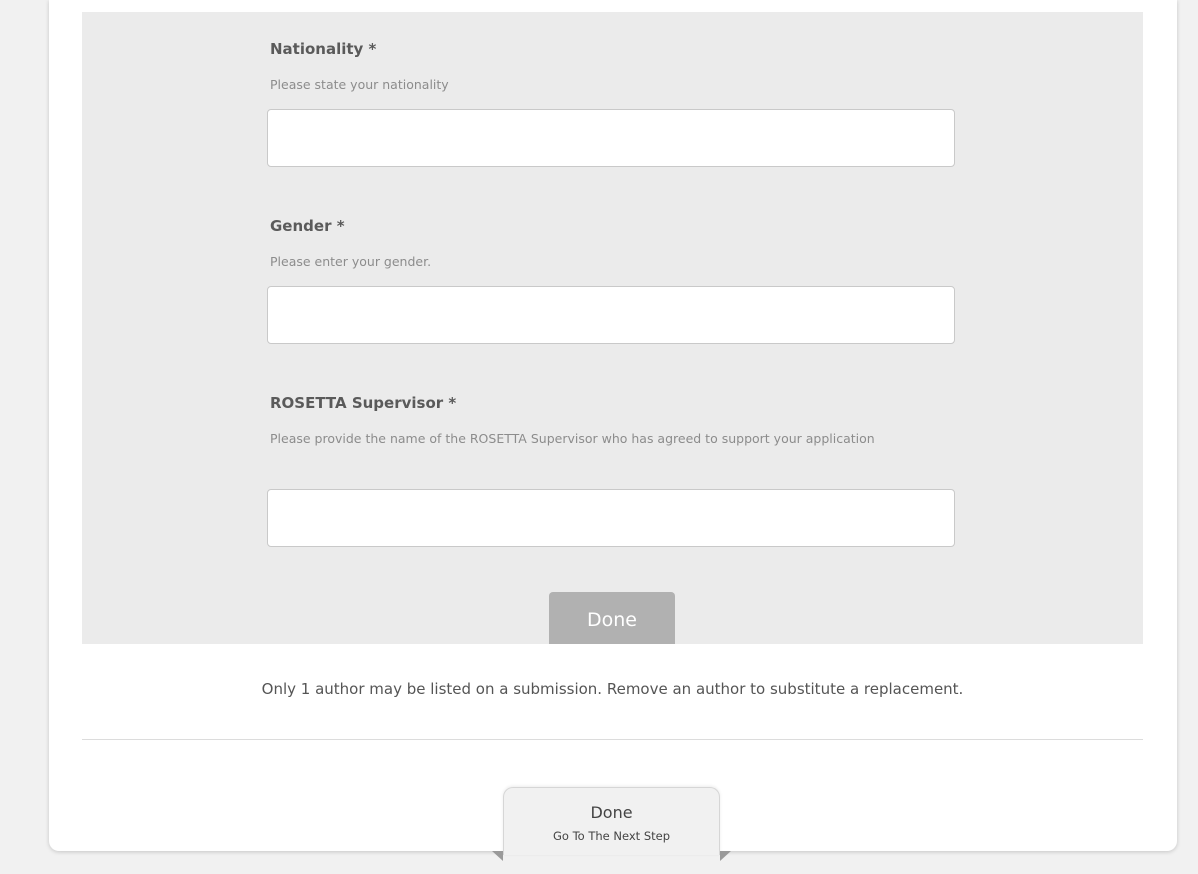  Describe the element at coordinates (359, 84) in the screenshot. I see `nationality-help: Please state your nationality` at that location.